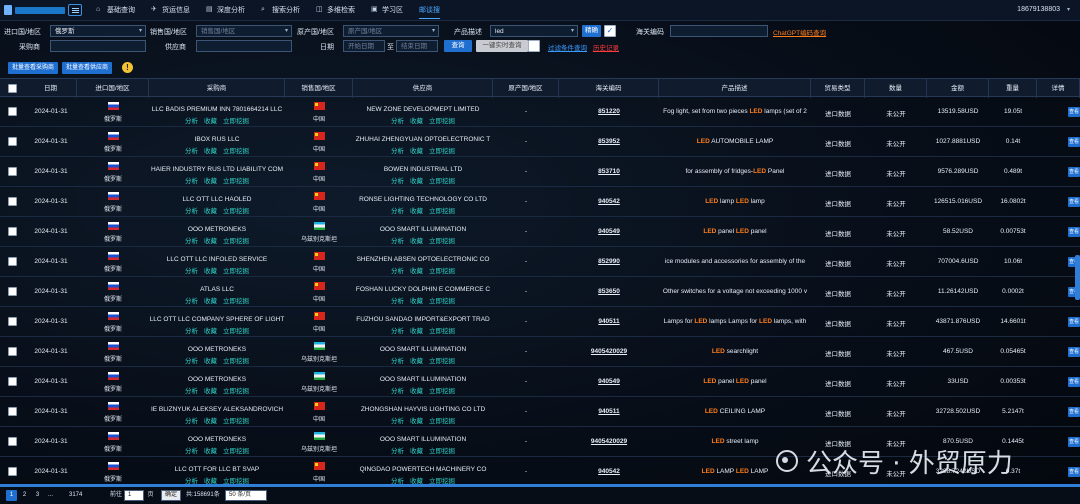  What do you see at coordinates (719, 31) in the screenshot?
I see `hs-code-input` at bounding box center [719, 31].